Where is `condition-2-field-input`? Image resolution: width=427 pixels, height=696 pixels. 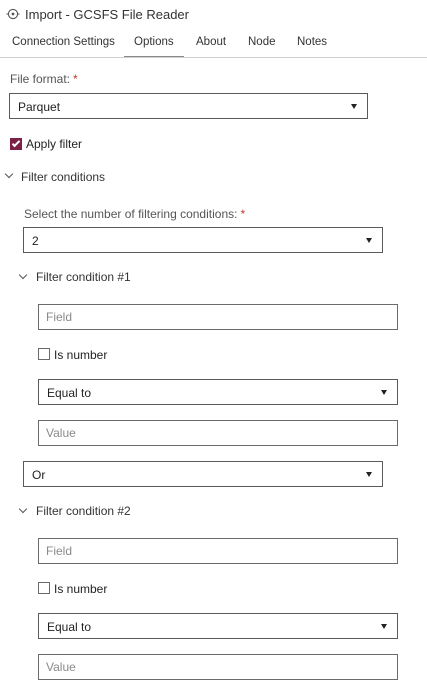 condition-2-field-input is located at coordinates (218, 551).